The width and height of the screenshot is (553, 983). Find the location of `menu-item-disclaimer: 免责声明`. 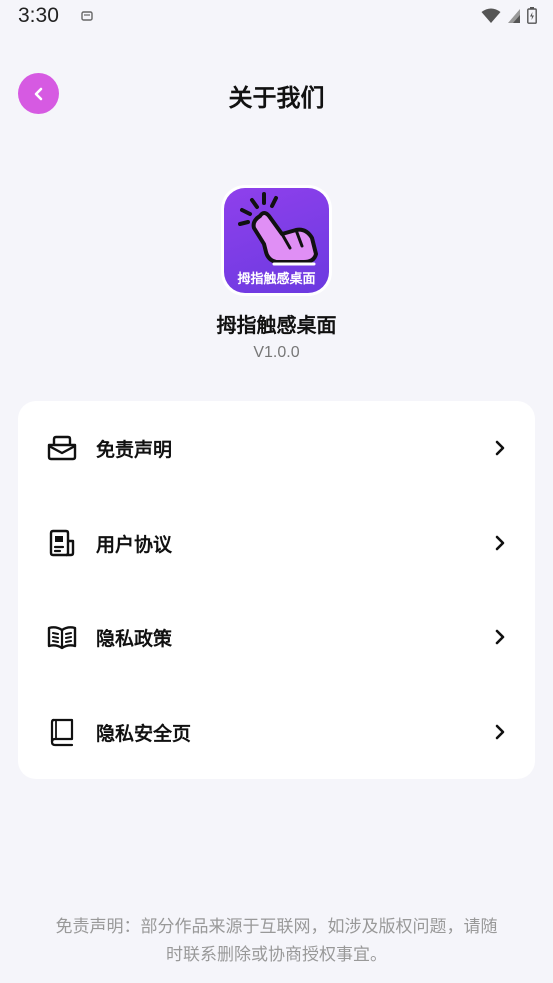

menu-item-disclaimer: 免责声明 is located at coordinates (276, 448).